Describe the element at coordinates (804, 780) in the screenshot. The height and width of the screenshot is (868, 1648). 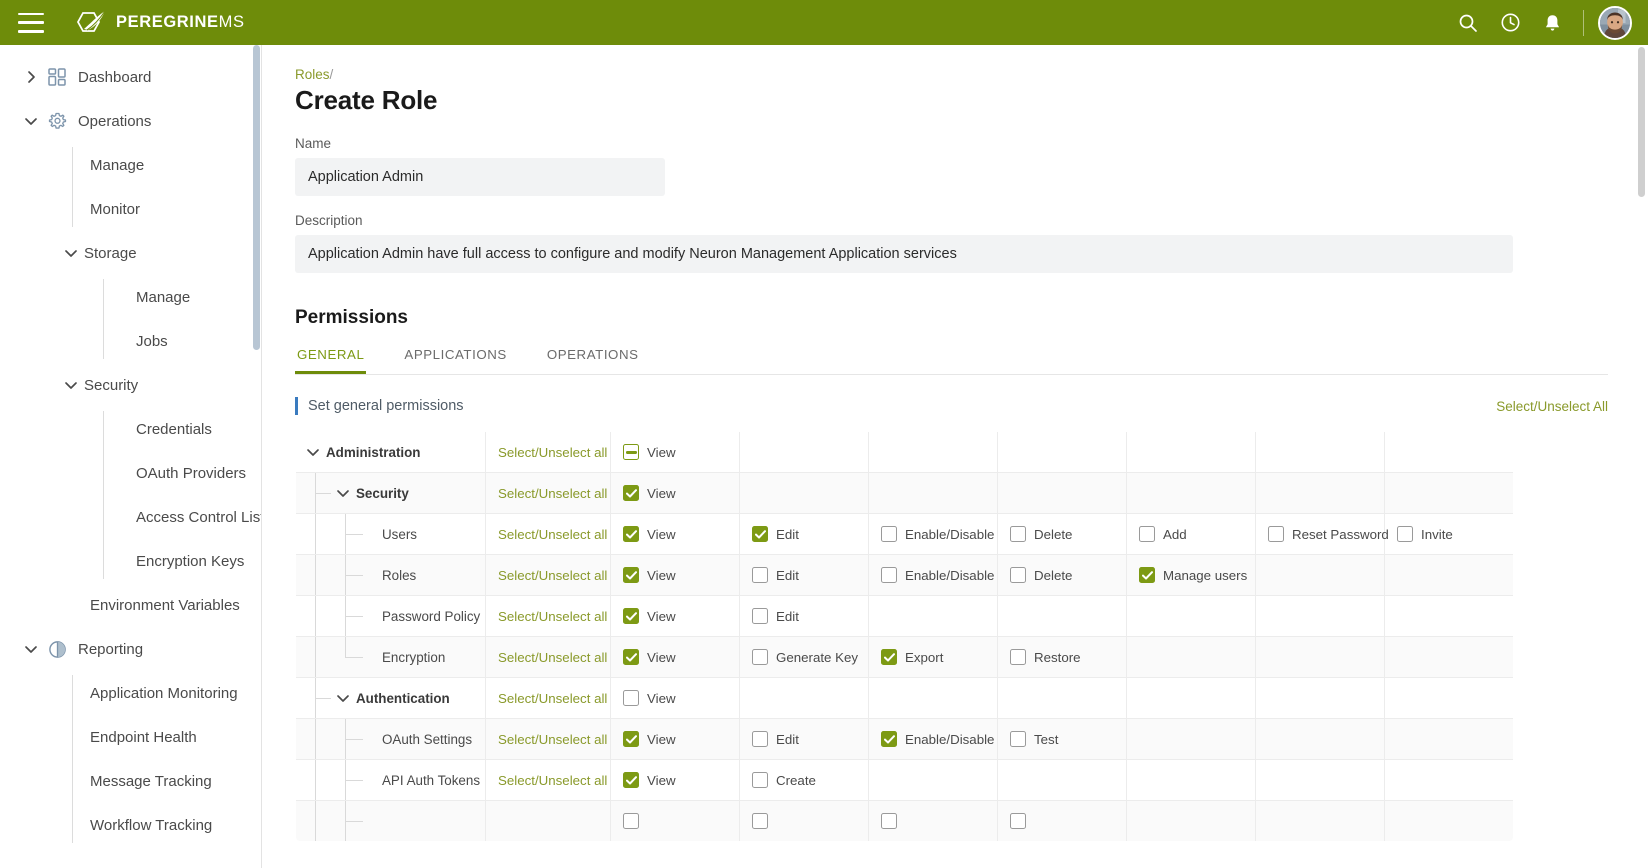
I see `permission-cell: Create` at that location.